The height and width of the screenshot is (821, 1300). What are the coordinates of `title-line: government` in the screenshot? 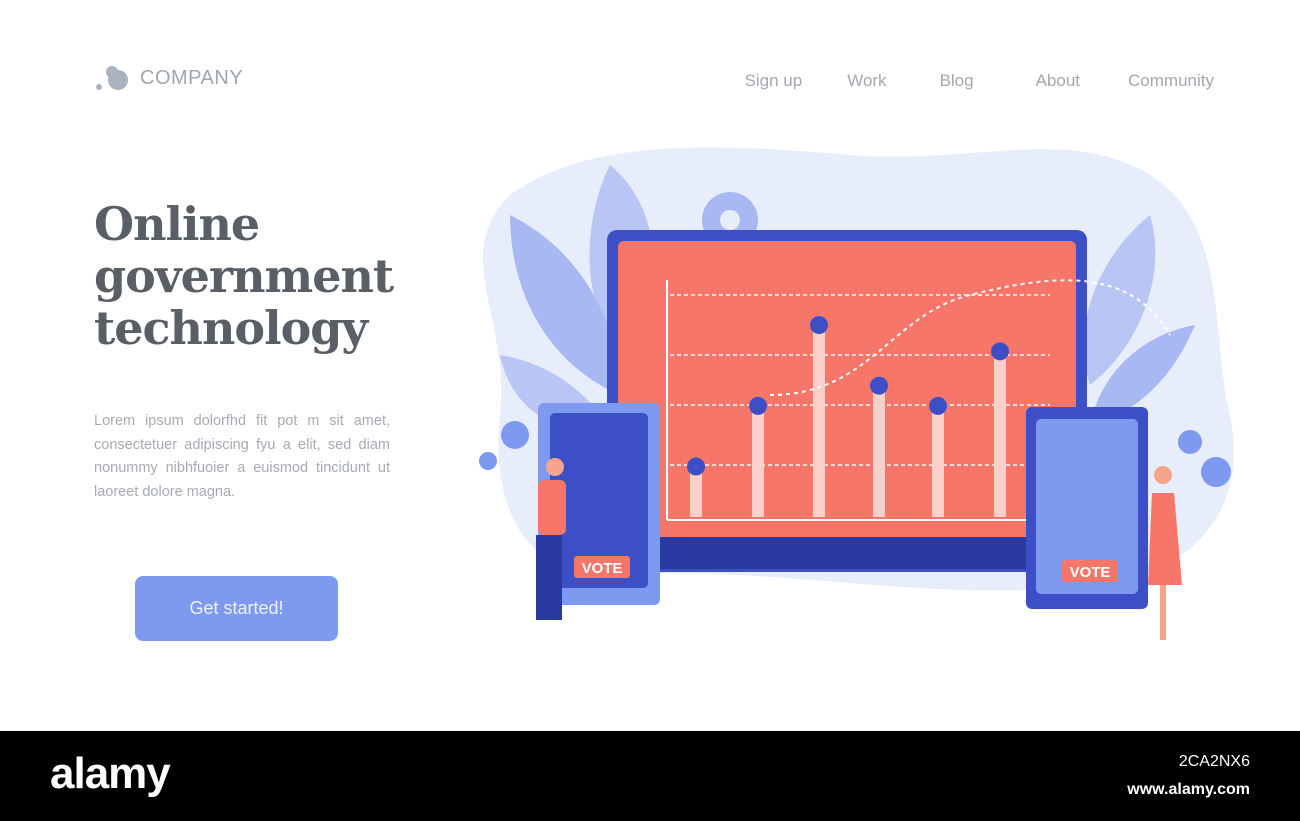 It's located at (244, 276).